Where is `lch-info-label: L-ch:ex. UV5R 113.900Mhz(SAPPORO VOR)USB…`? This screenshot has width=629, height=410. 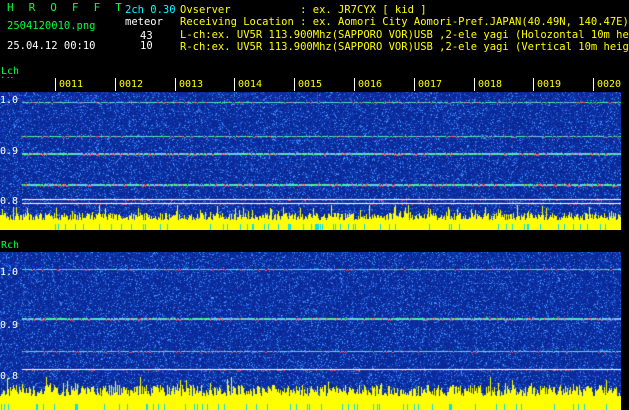
lch-info-label: L-ch:ex. UV5R 113.900Mhz(SAPPORO VOR)USB… is located at coordinates (404, 35).